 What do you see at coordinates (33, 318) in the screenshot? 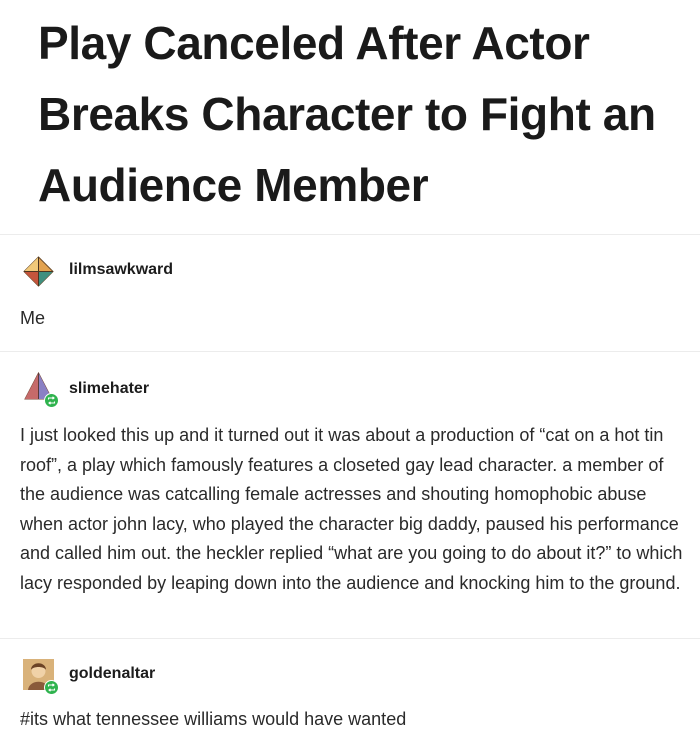
I see `post-text: Me` at bounding box center [33, 318].